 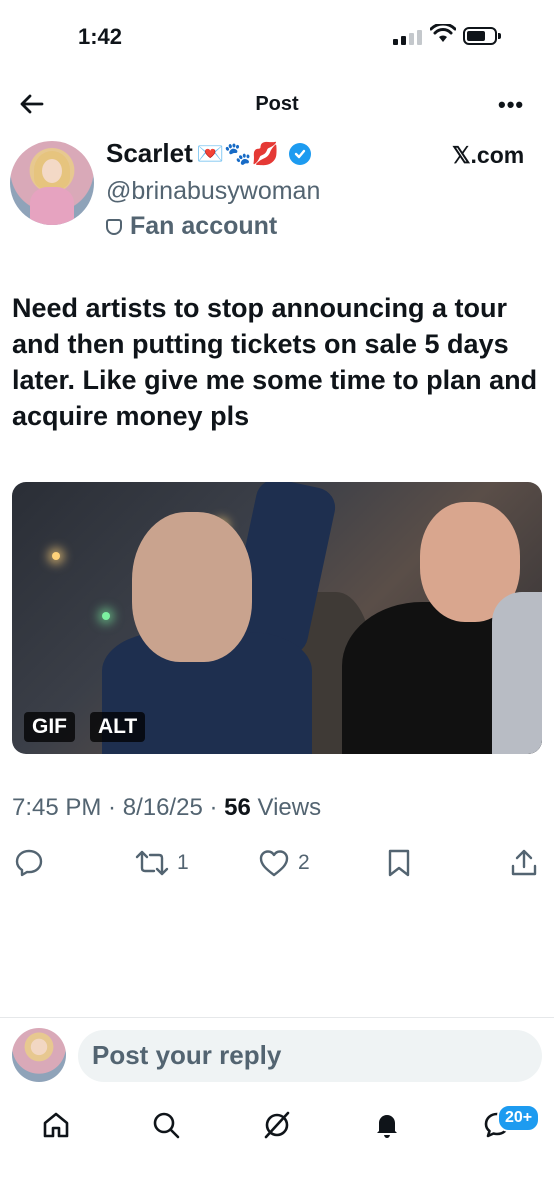 I want to click on post-time: 7:45 PM, so click(x=57, y=807).